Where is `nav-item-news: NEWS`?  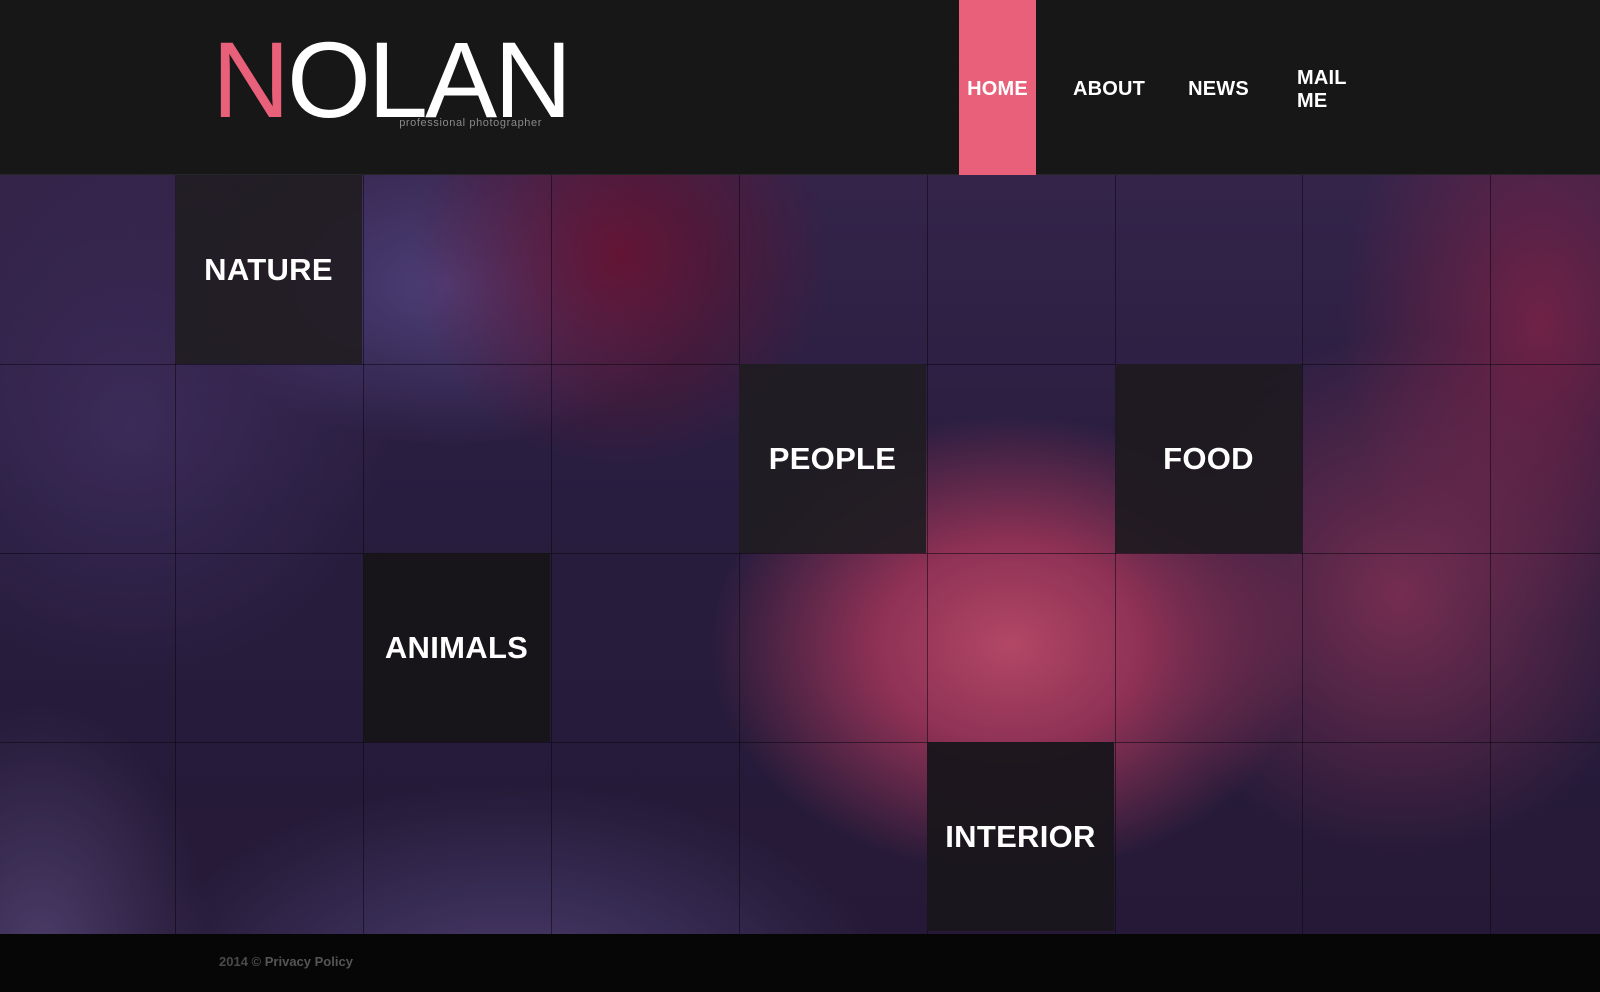 nav-item-news: NEWS is located at coordinates (1218, 87).